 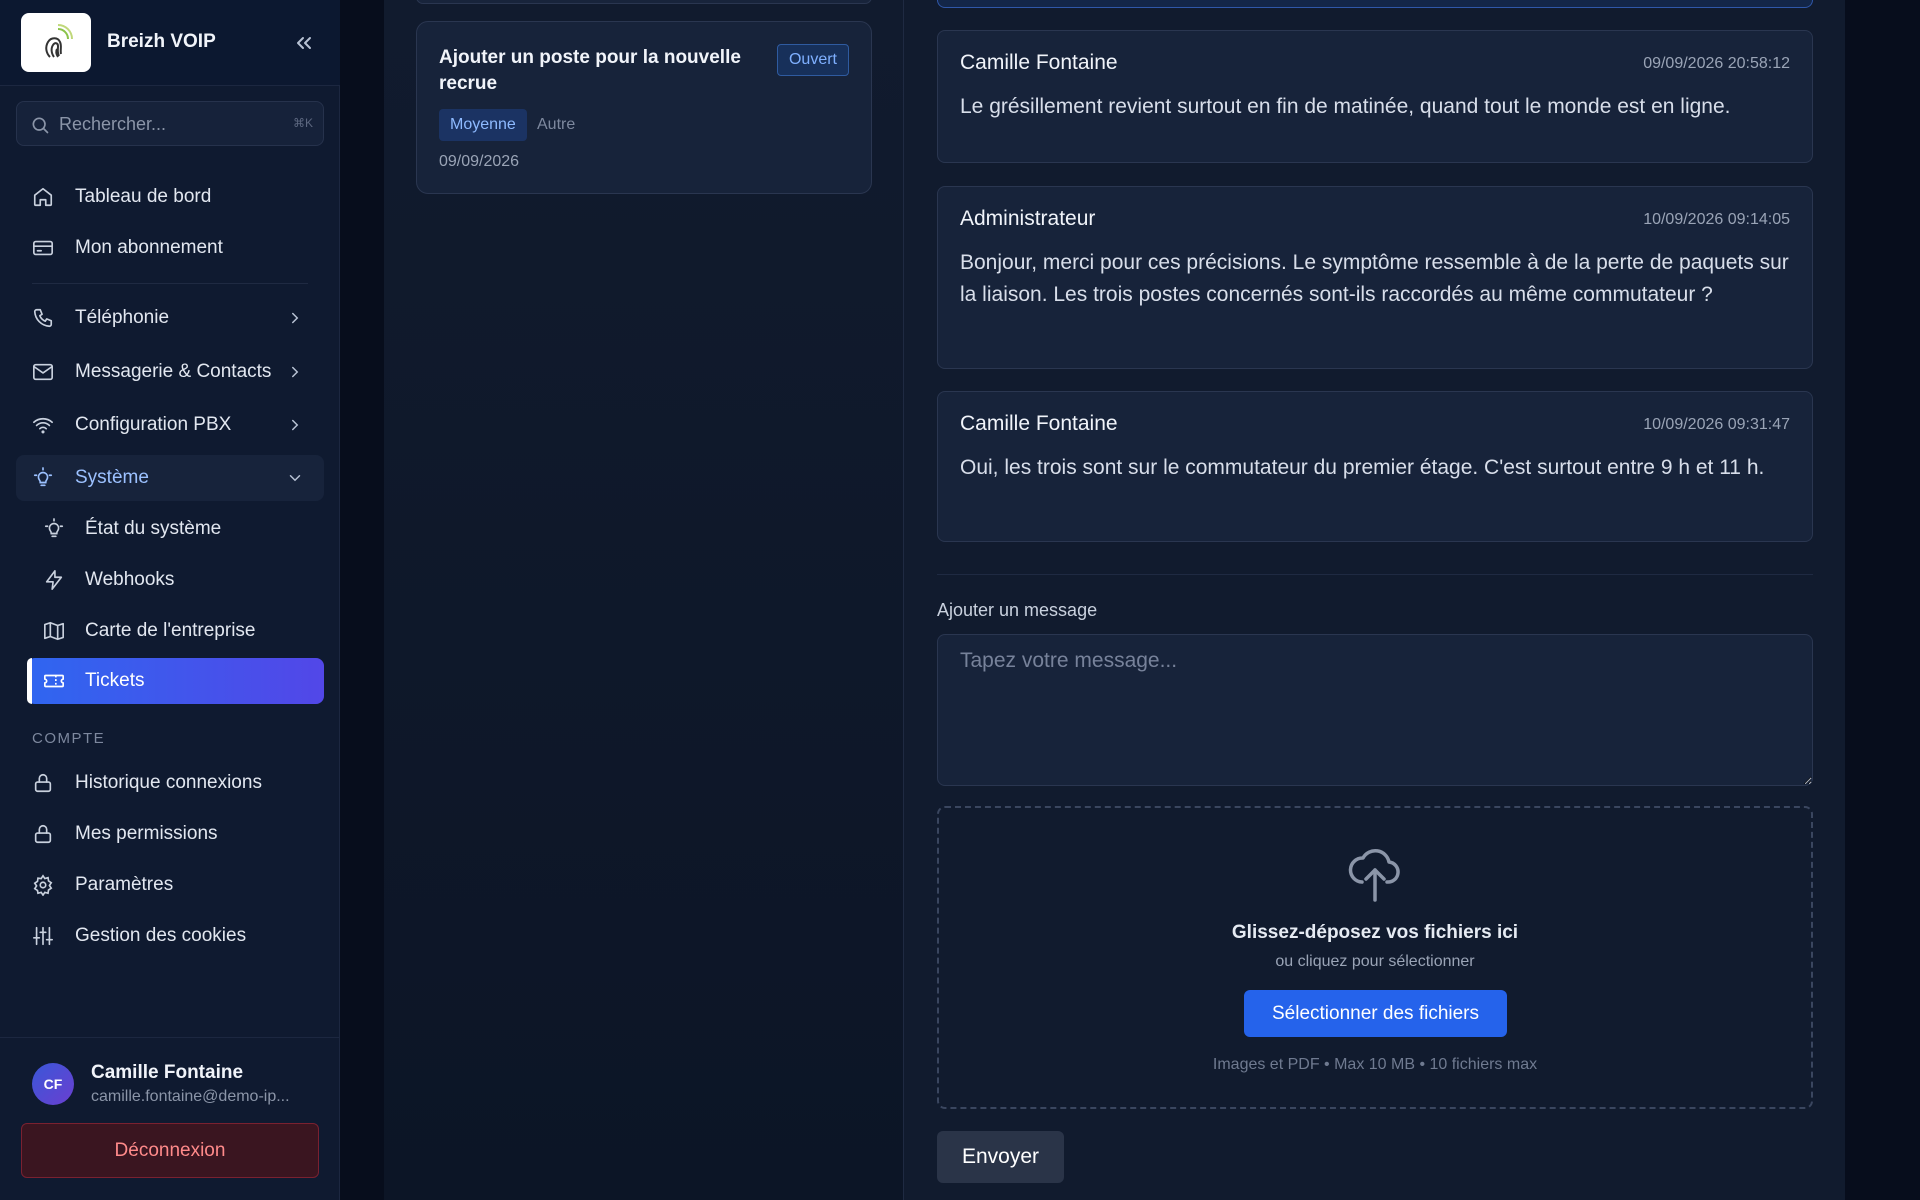 I want to click on nav-subscription: Mon abonnement, so click(x=170, y=248).